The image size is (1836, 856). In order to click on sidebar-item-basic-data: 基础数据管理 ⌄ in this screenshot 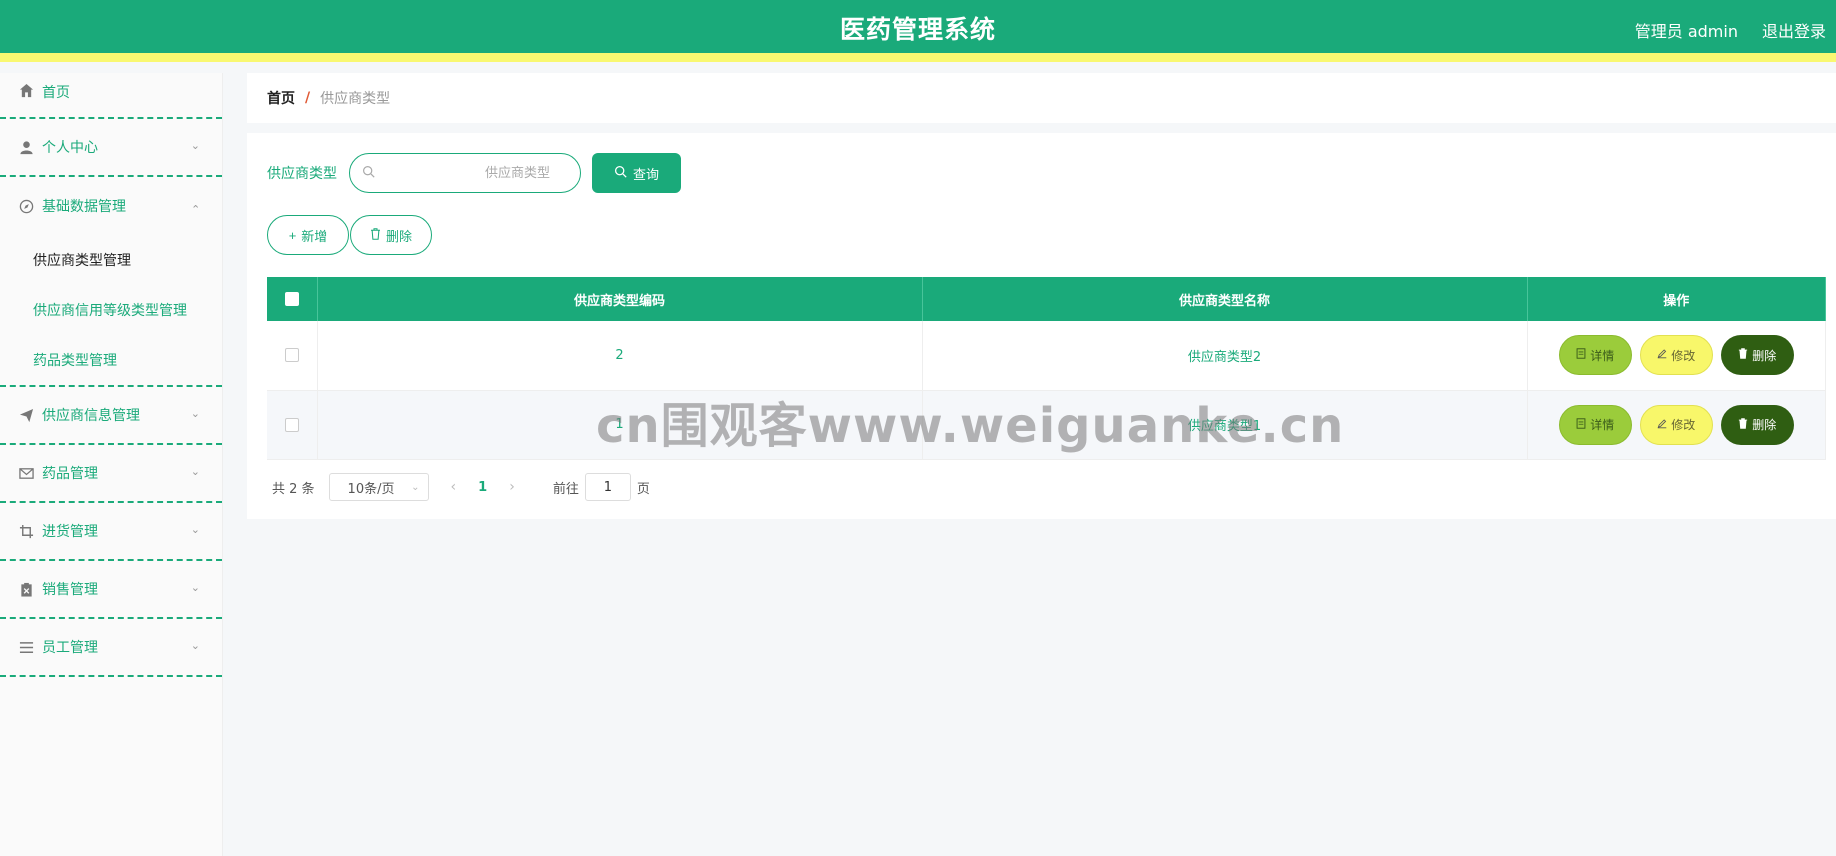, I will do `click(111, 206)`.